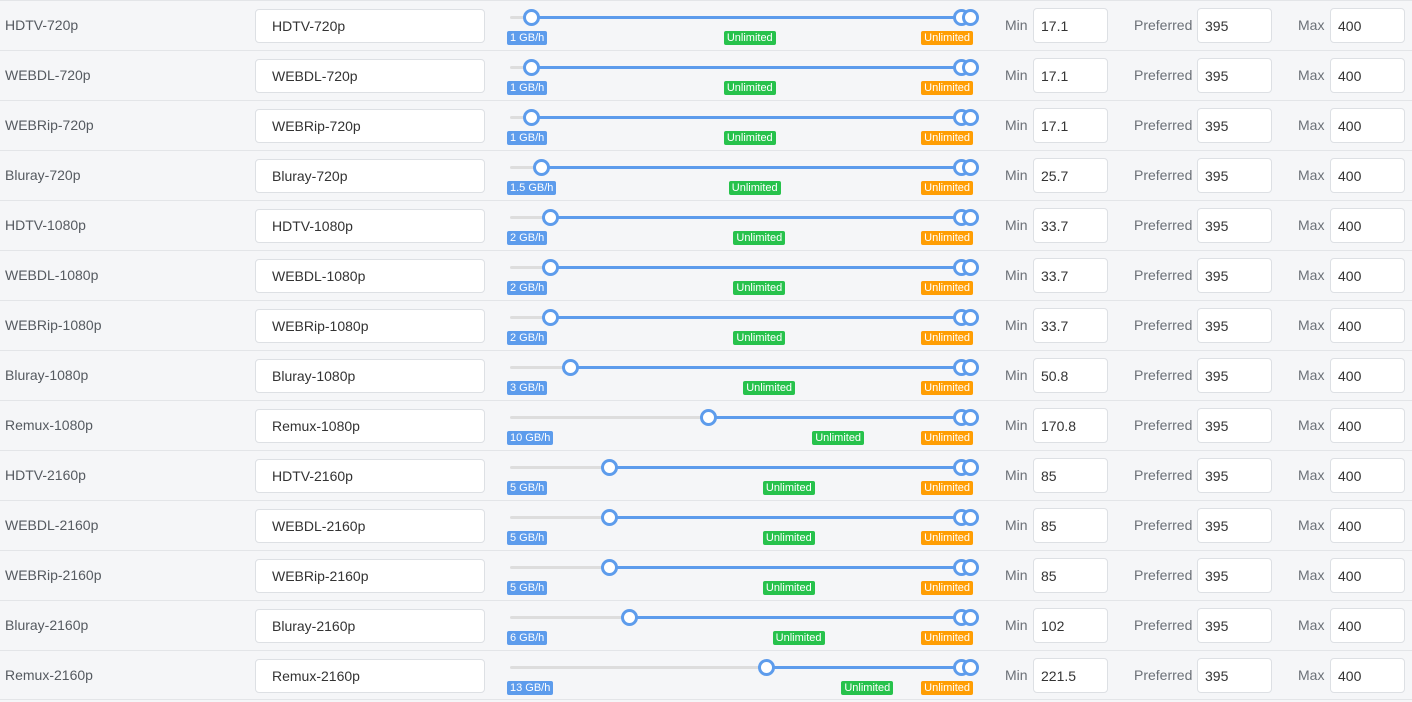 The height and width of the screenshot is (702, 1412). I want to click on max-size-badge: Unlimited, so click(947, 38).